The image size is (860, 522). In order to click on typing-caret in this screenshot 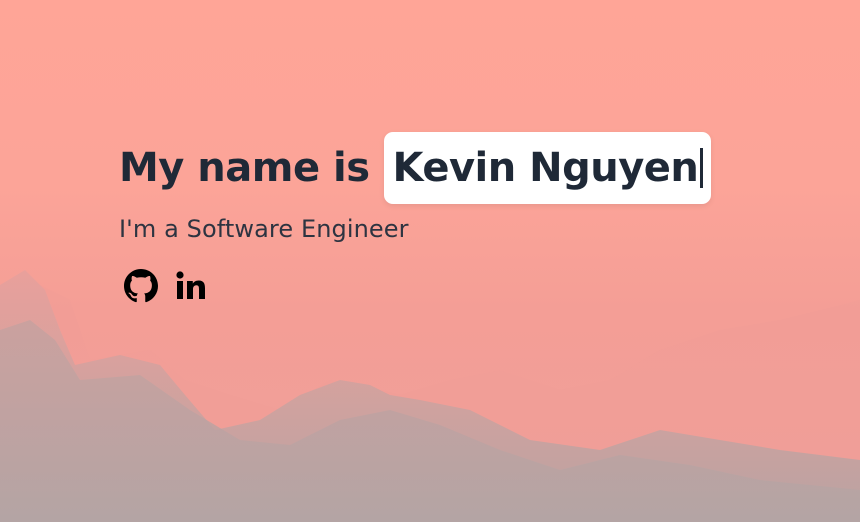, I will do `click(702, 168)`.